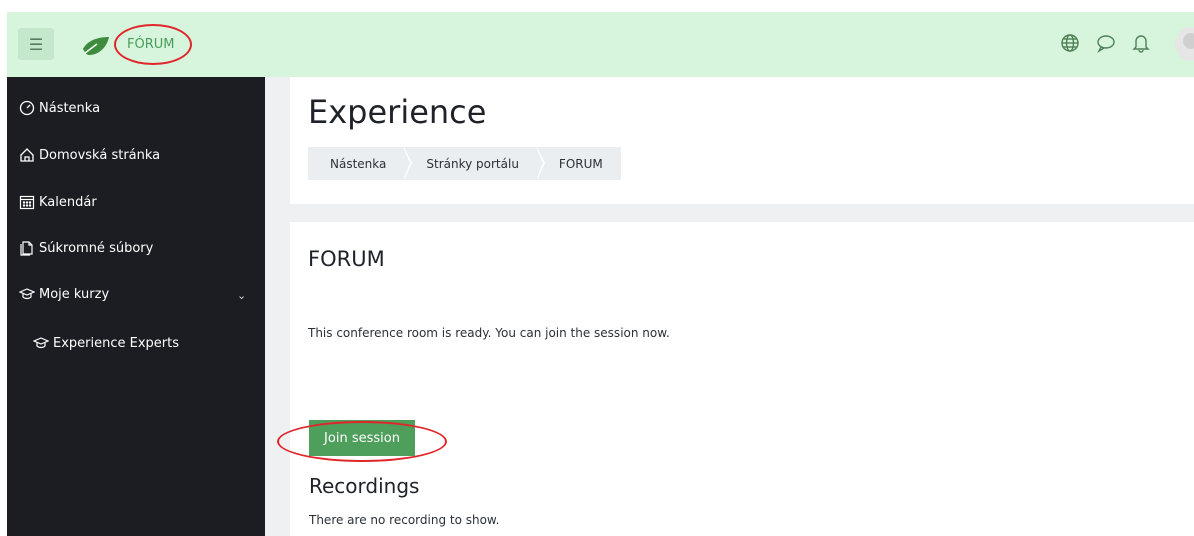 Image resolution: width=1194 pixels, height=536 pixels. Describe the element at coordinates (404, 520) in the screenshot. I see `recordings-empty-text: There are no recording to show.` at that location.